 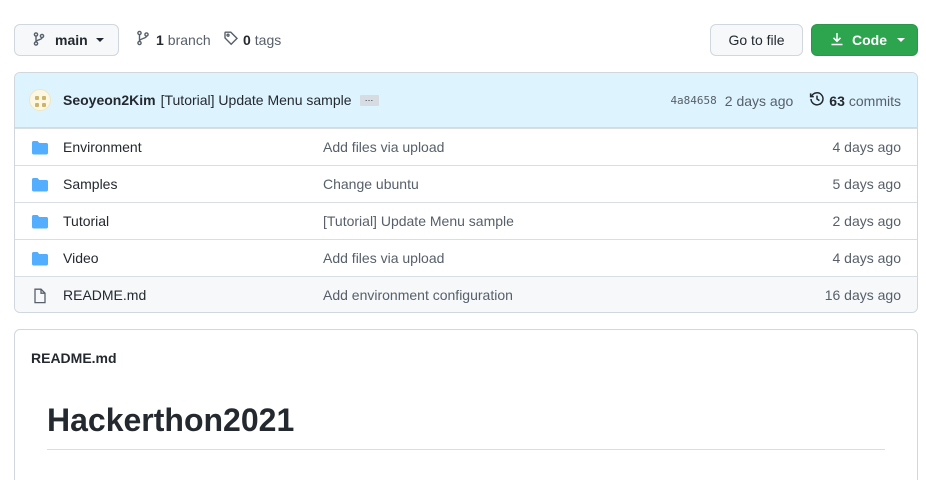 I want to click on avatar, so click(x=40, y=100).